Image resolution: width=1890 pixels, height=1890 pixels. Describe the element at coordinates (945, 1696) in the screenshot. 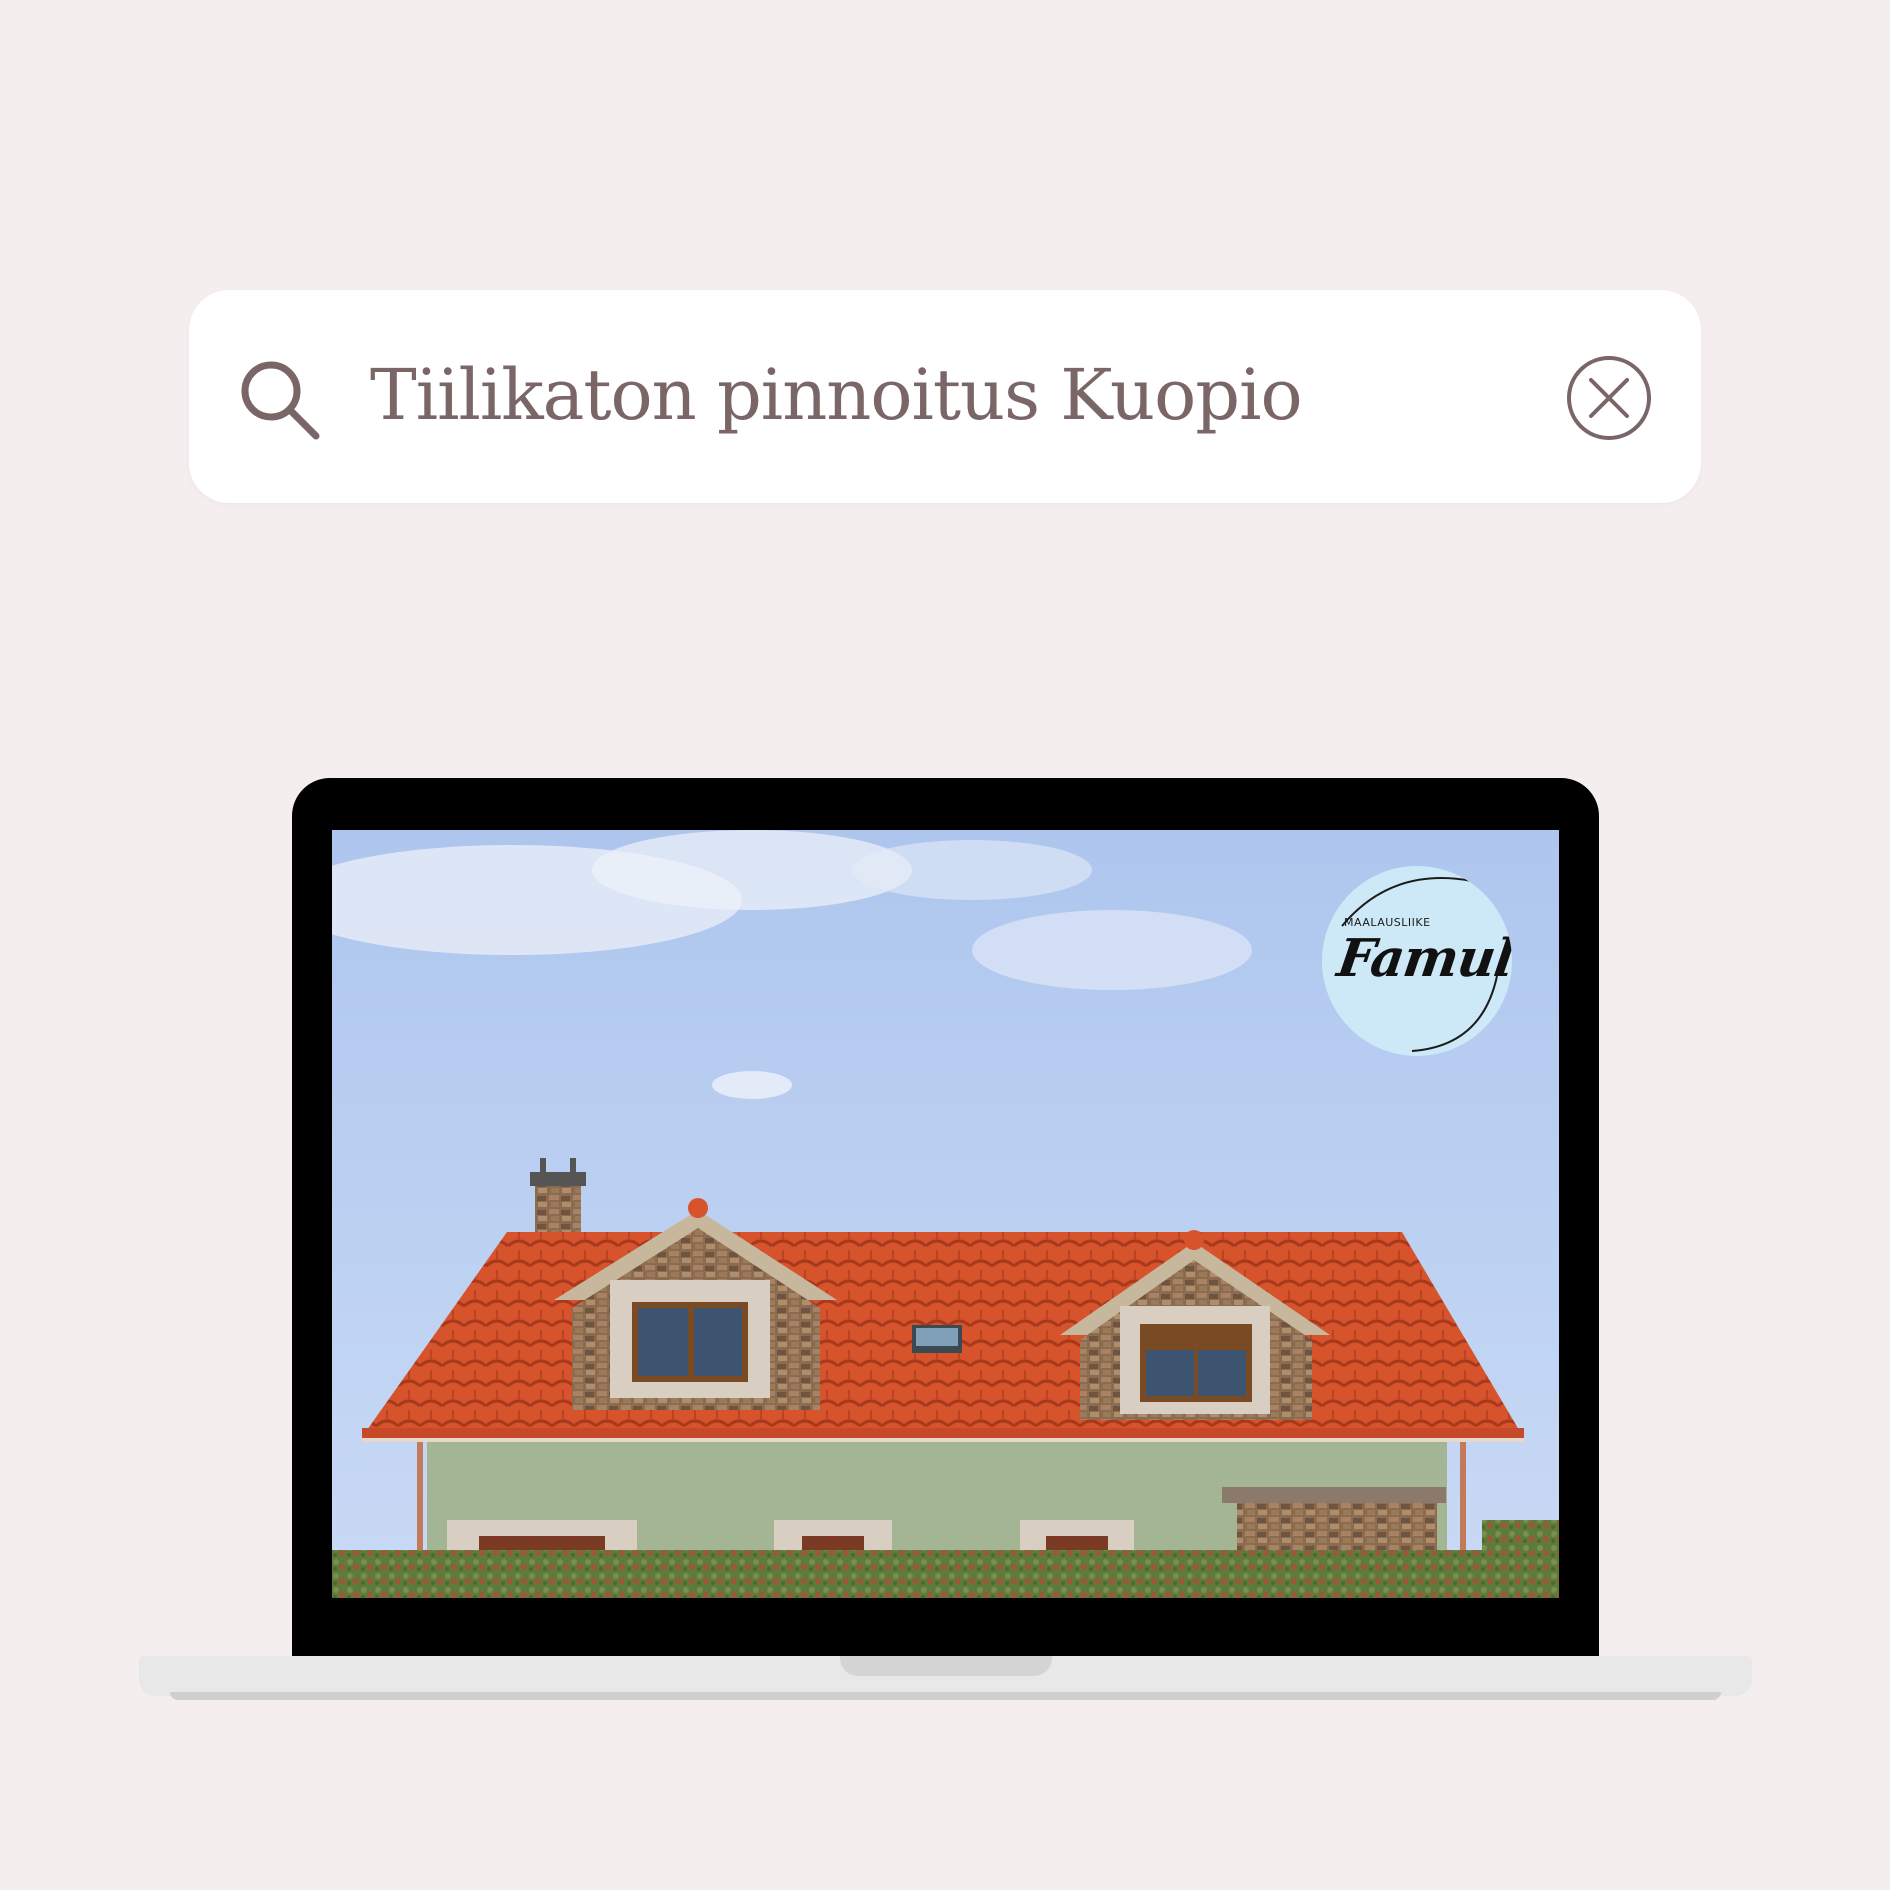

I see `laptop-base-edge` at that location.